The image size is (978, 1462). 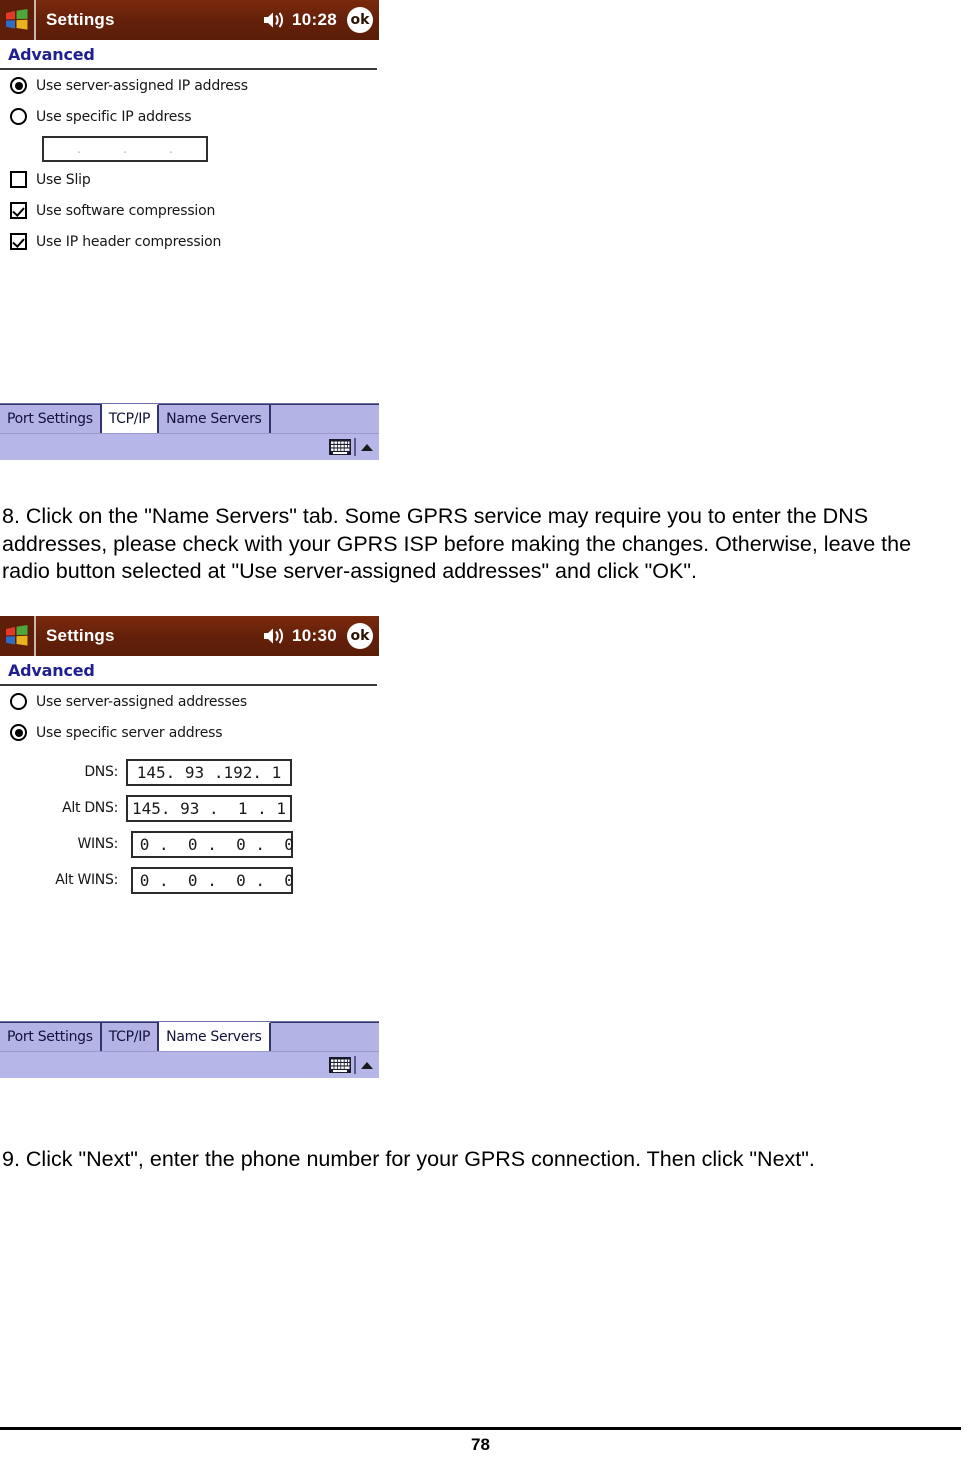 I want to click on clock: 10:28, so click(x=314, y=19).